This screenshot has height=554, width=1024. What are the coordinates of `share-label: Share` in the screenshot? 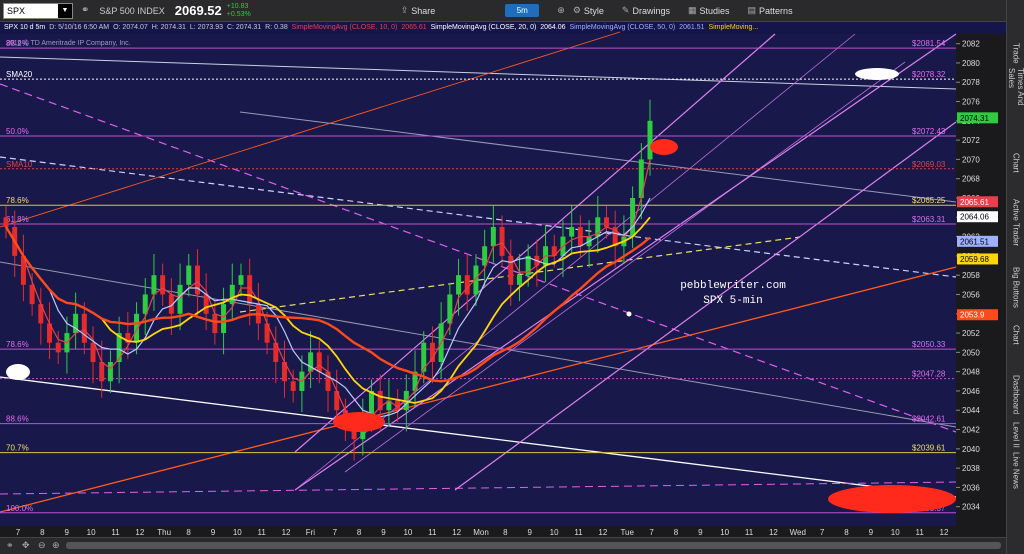 It's located at (423, 10).